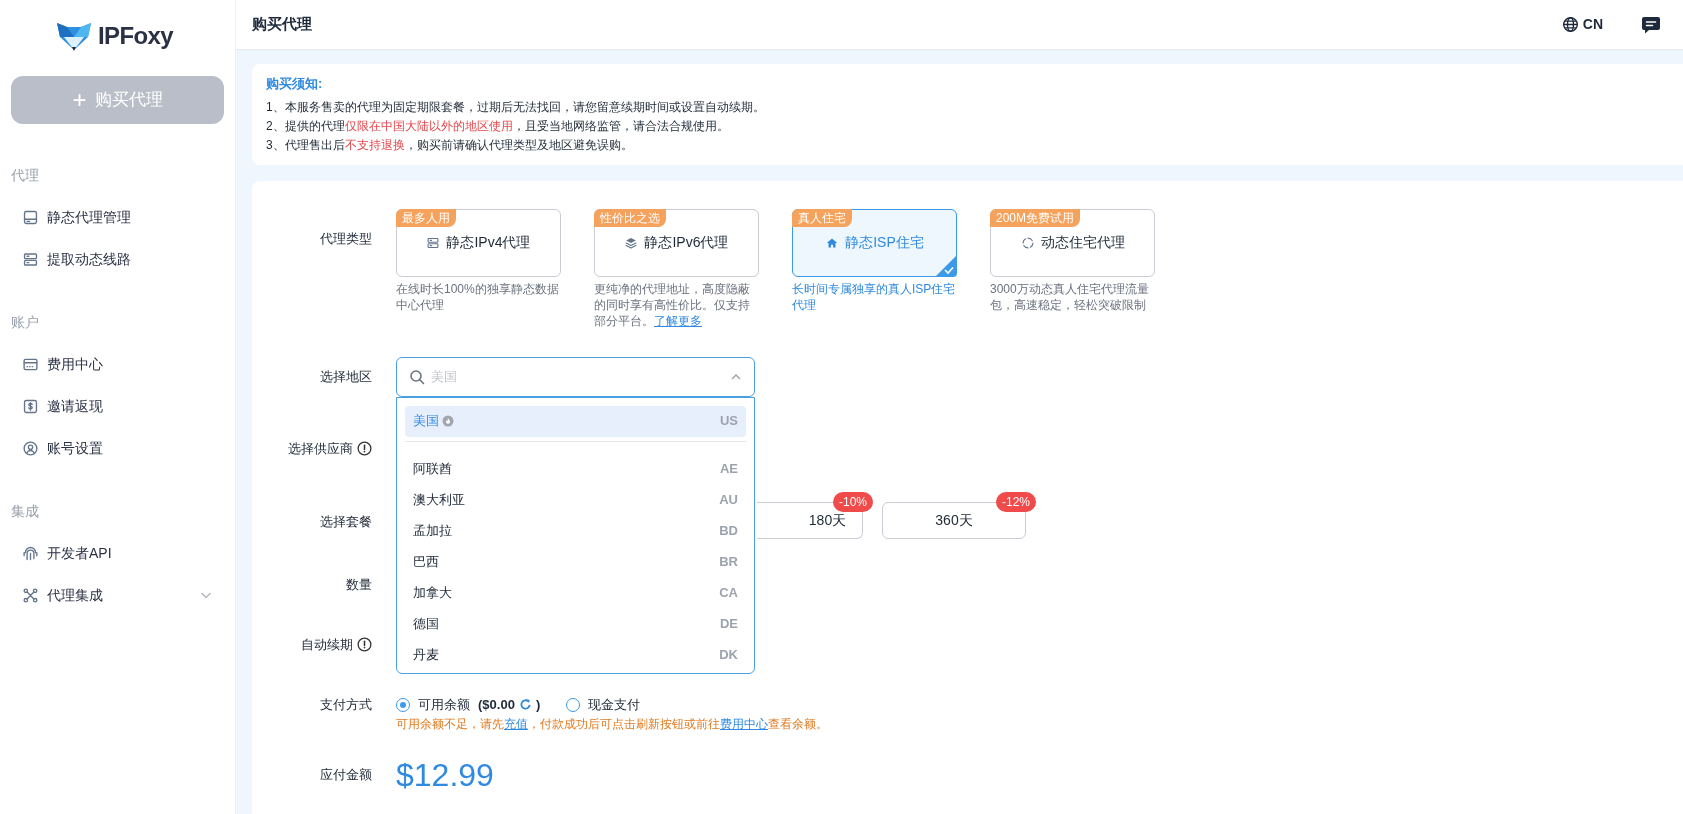 Image resolution: width=1683 pixels, height=814 pixels. Describe the element at coordinates (117, 406) in the screenshot. I see `sidebar-item: 邀请返现` at that location.